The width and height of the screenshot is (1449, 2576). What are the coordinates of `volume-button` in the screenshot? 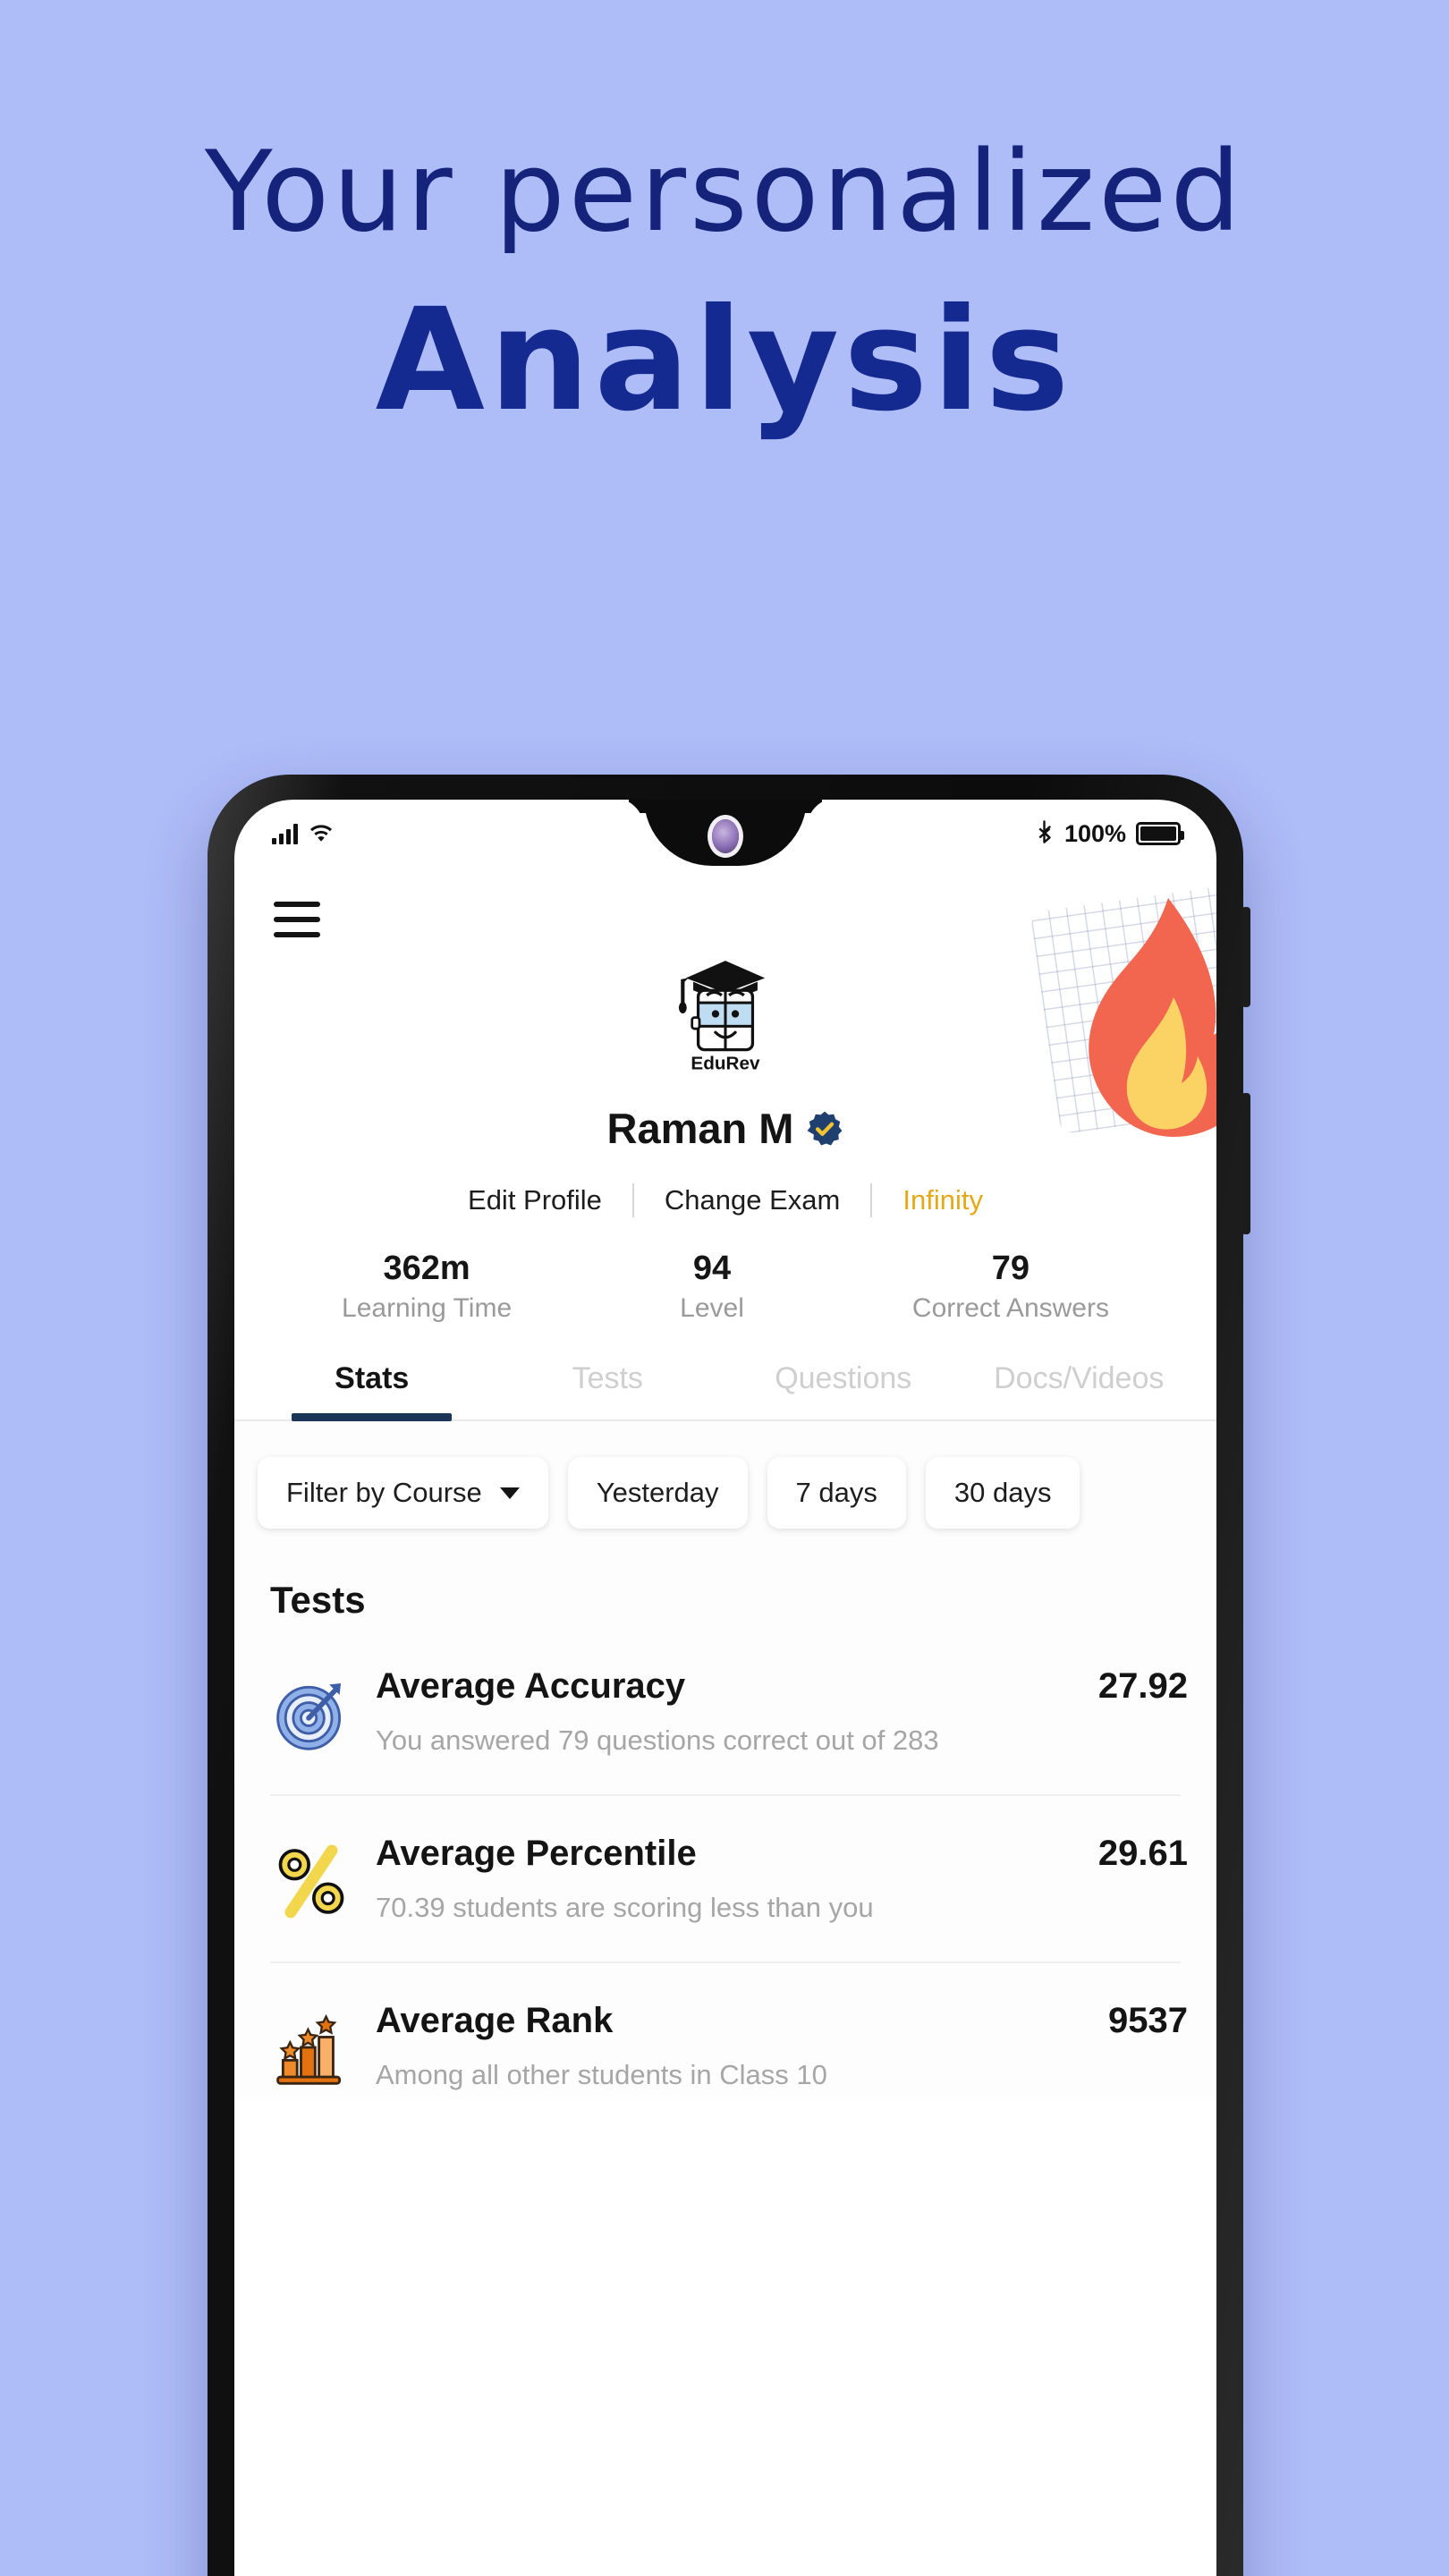 It's located at (1245, 1163).